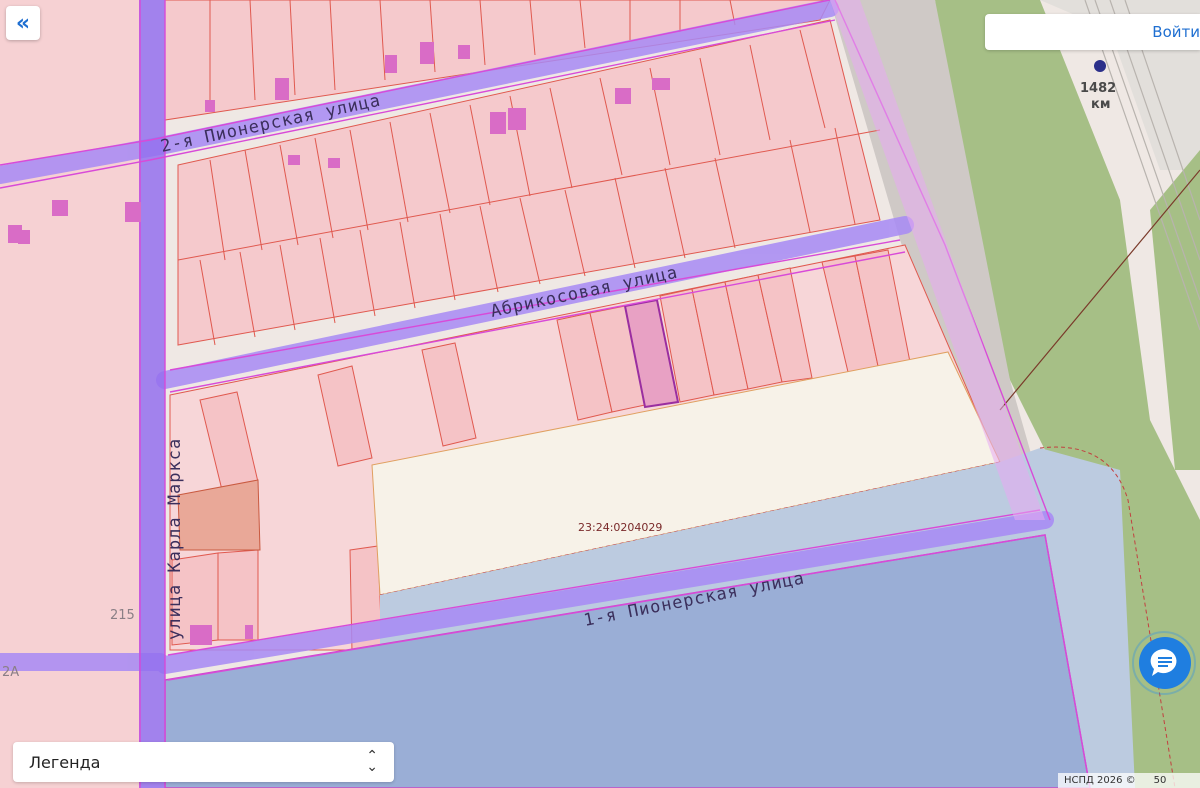 The image size is (1200, 788). What do you see at coordinates (620, 527) in the screenshot?
I see `cadastral-number-label: 23:24:0204029` at bounding box center [620, 527].